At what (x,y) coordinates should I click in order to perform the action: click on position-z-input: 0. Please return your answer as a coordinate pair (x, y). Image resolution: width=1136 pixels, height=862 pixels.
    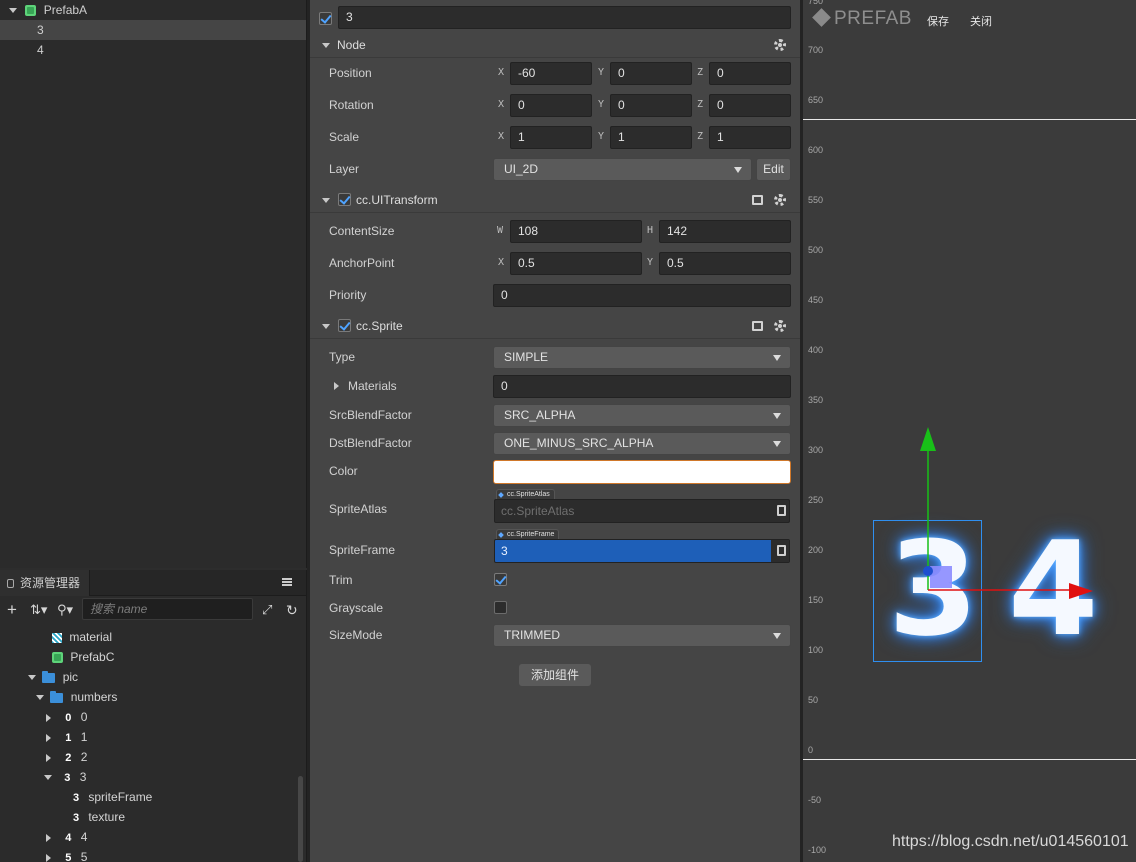
    Looking at the image, I should click on (750, 73).